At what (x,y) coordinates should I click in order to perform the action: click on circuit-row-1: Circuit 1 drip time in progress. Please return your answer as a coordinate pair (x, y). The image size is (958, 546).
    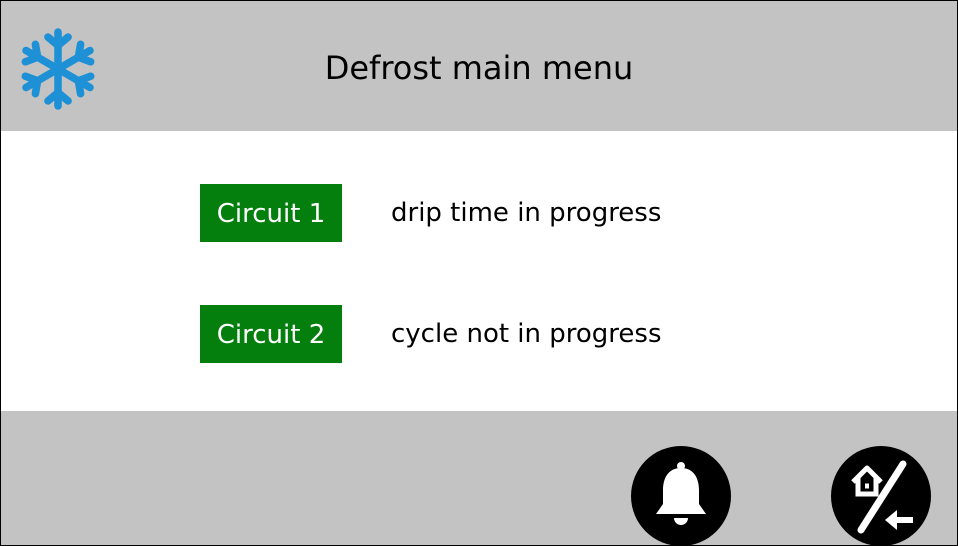
    Looking at the image, I should click on (479, 213).